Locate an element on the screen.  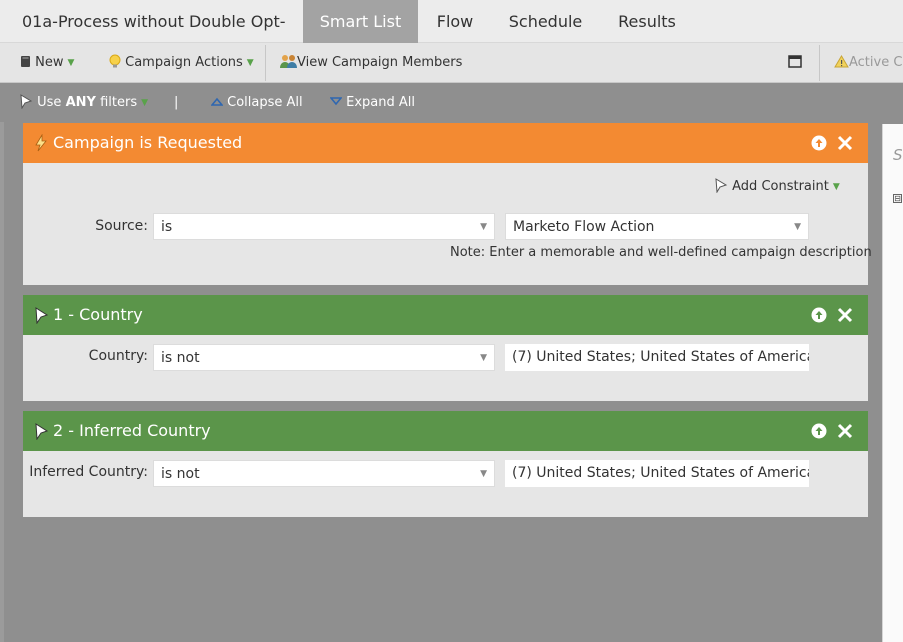
filter-library-panel: Se ⊟ is located at coordinates (892, 383).